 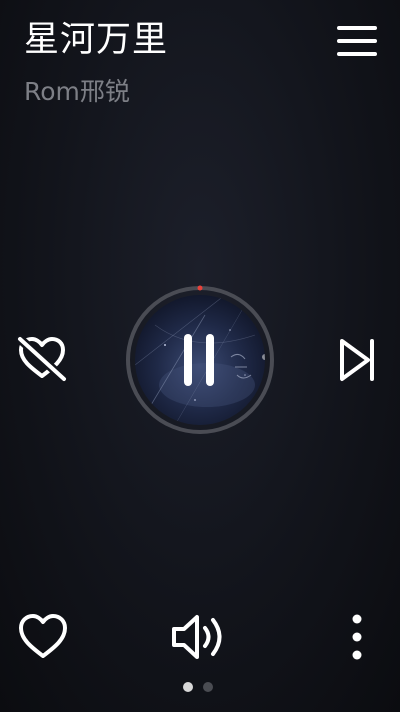 I want to click on more-vertical-icon, so click(x=357, y=637).